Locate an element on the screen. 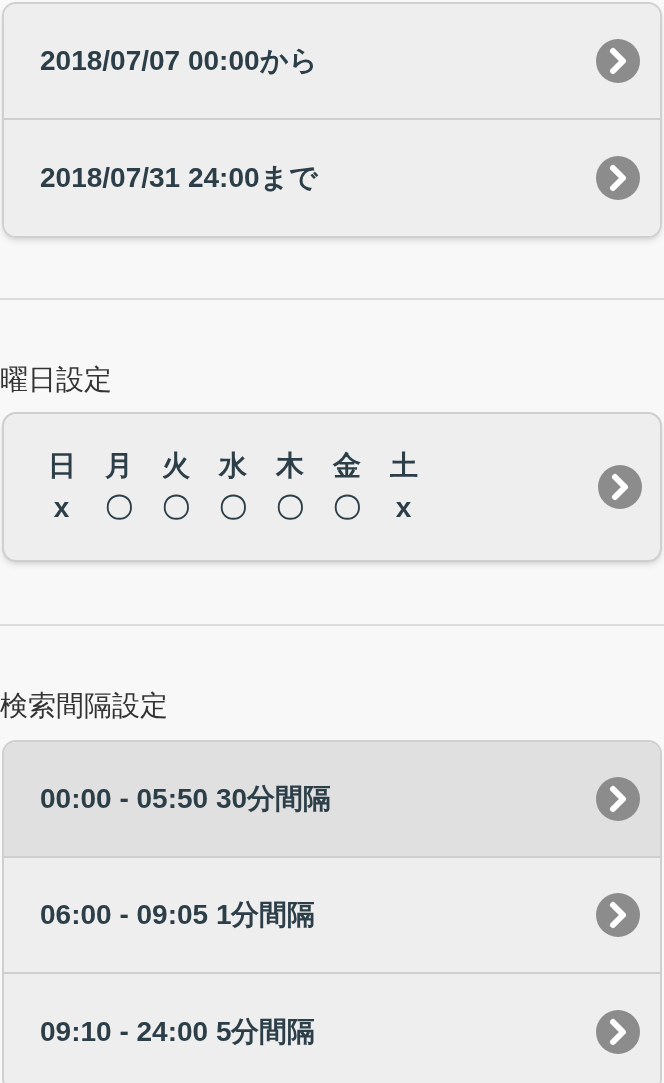  list-item: 2018/07/31 24:00まで is located at coordinates (332, 178).